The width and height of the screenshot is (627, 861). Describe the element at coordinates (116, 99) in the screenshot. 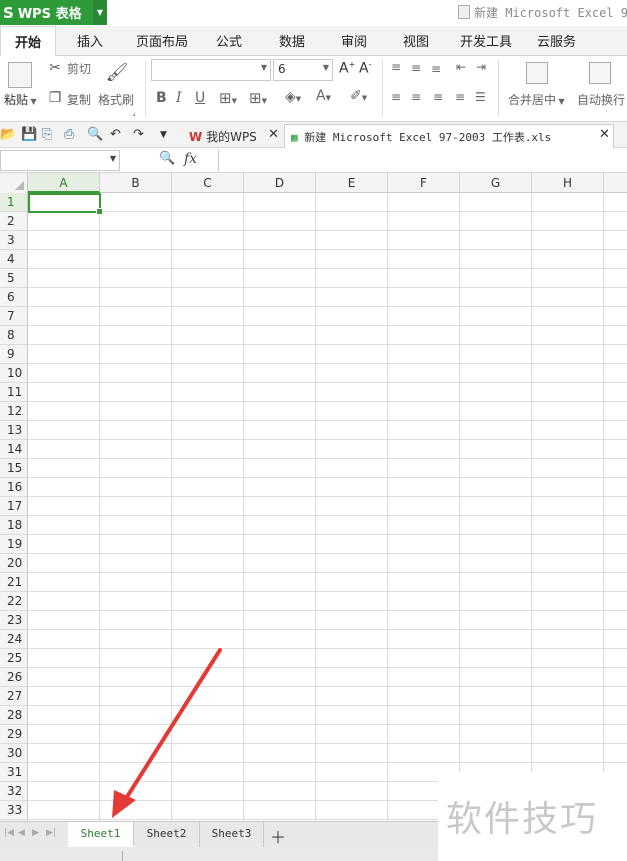

I see `format-painter-button: 格式刷` at that location.